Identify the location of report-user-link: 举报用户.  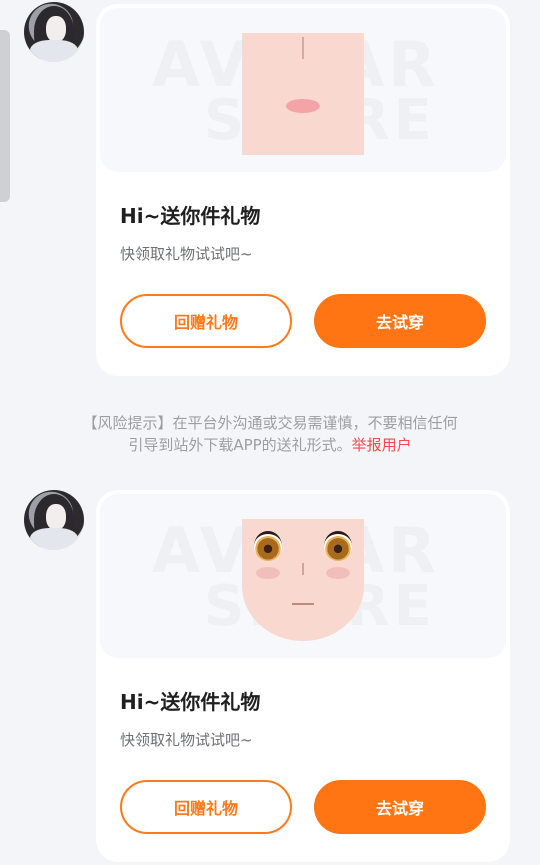
(382, 445).